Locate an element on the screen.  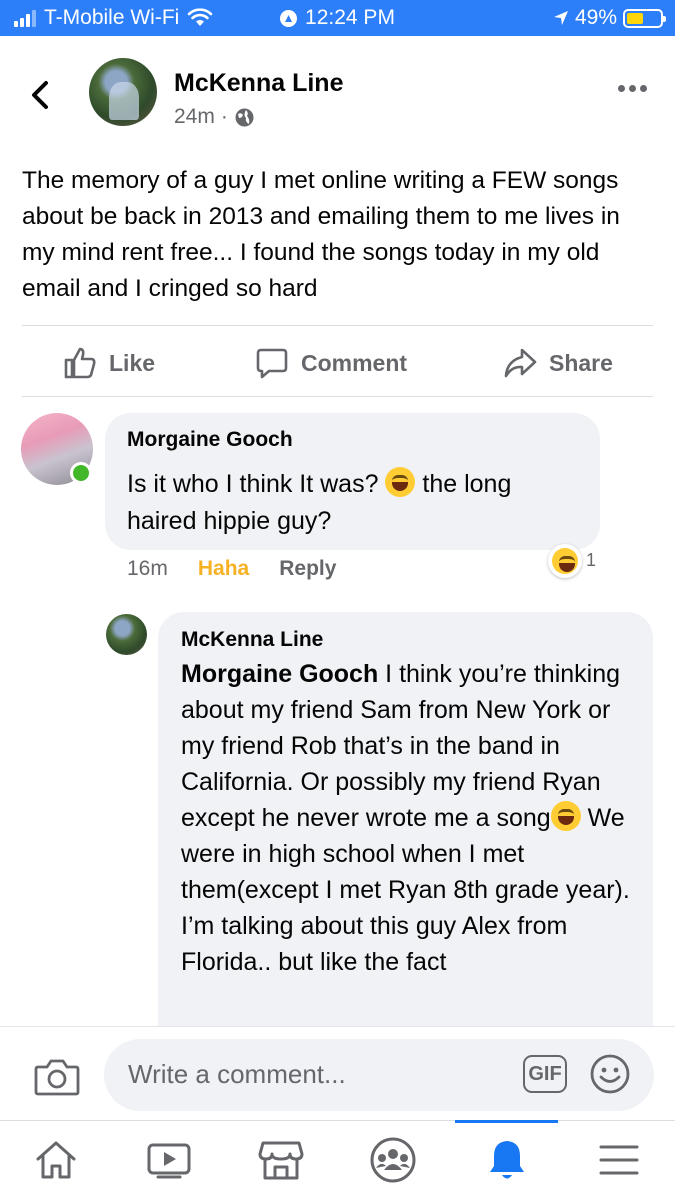
share-arrow-icon is located at coordinates (520, 363).